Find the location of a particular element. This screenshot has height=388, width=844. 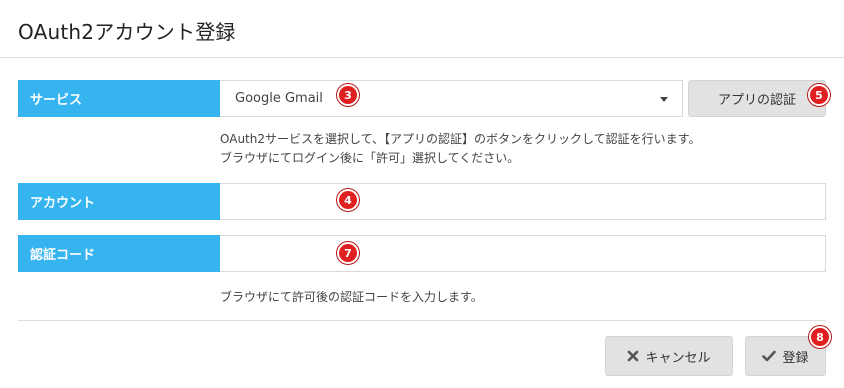

account-input is located at coordinates (523, 201).